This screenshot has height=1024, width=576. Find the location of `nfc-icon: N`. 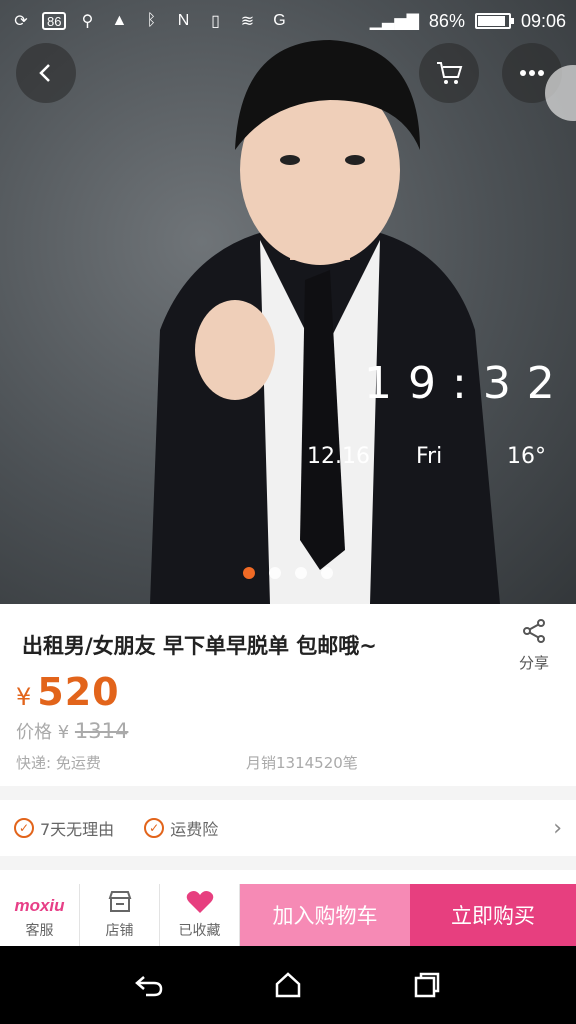

nfc-icon: N is located at coordinates (183, 20).